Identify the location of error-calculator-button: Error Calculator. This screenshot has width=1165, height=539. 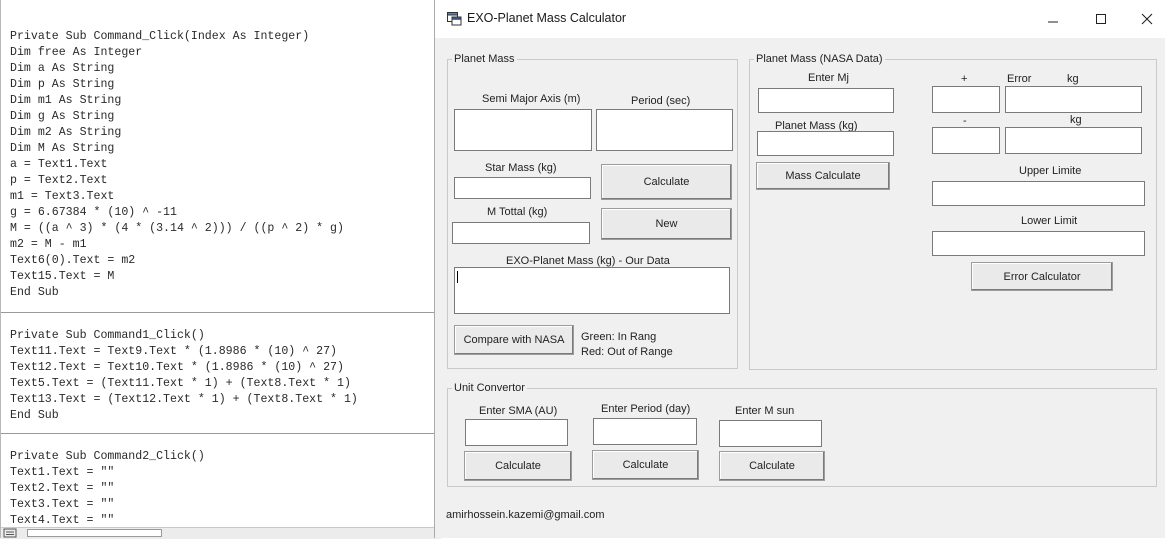
(1042, 276).